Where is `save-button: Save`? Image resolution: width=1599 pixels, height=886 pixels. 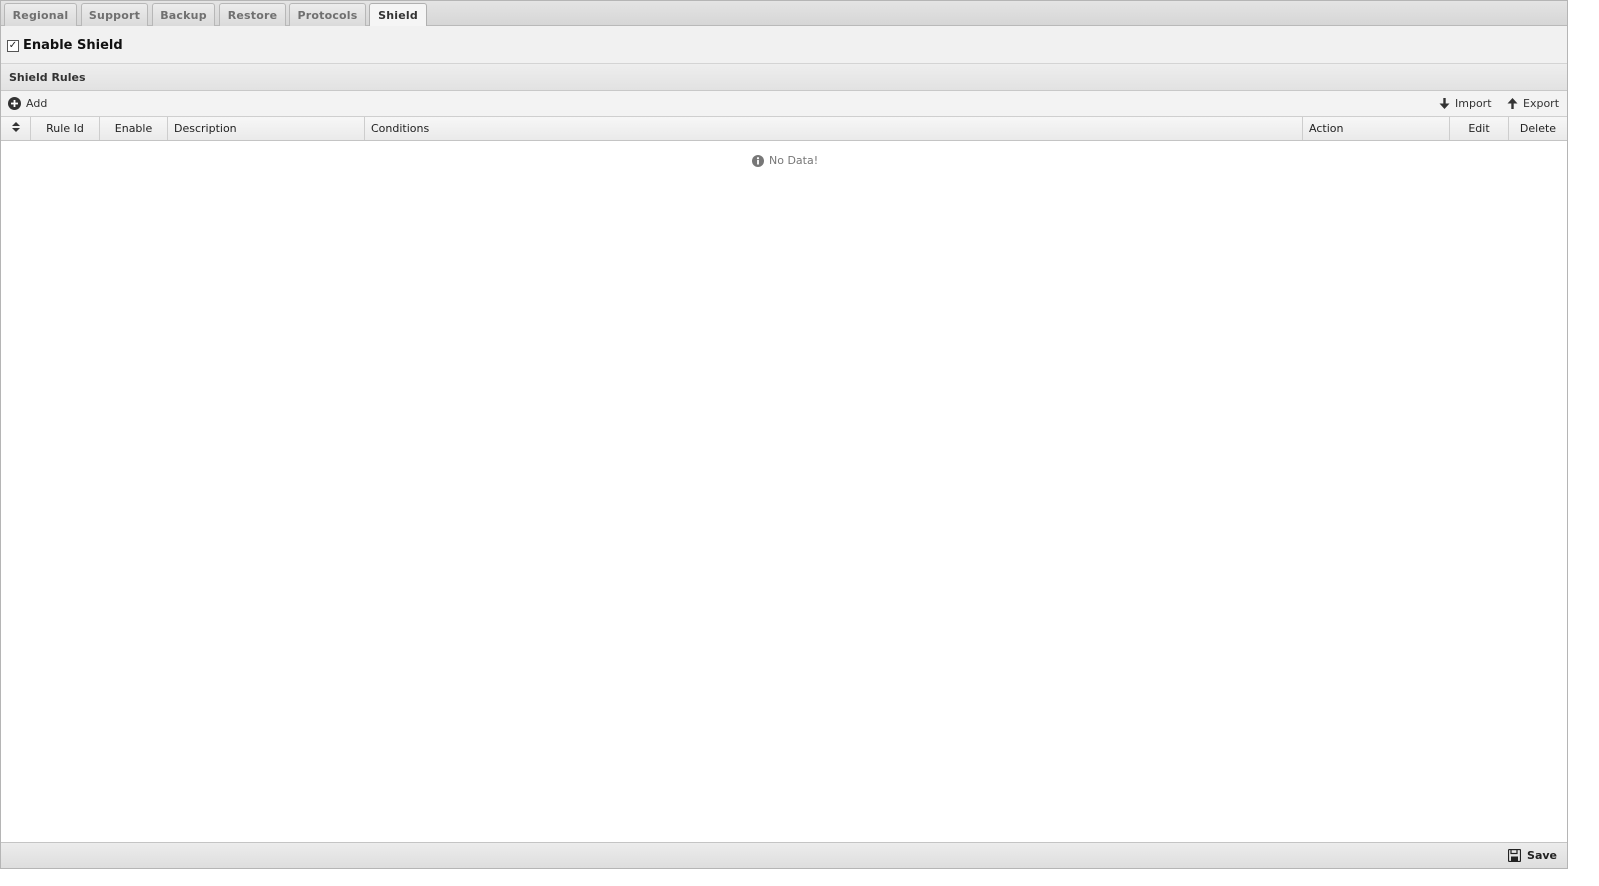
save-button: Save is located at coordinates (1532, 855).